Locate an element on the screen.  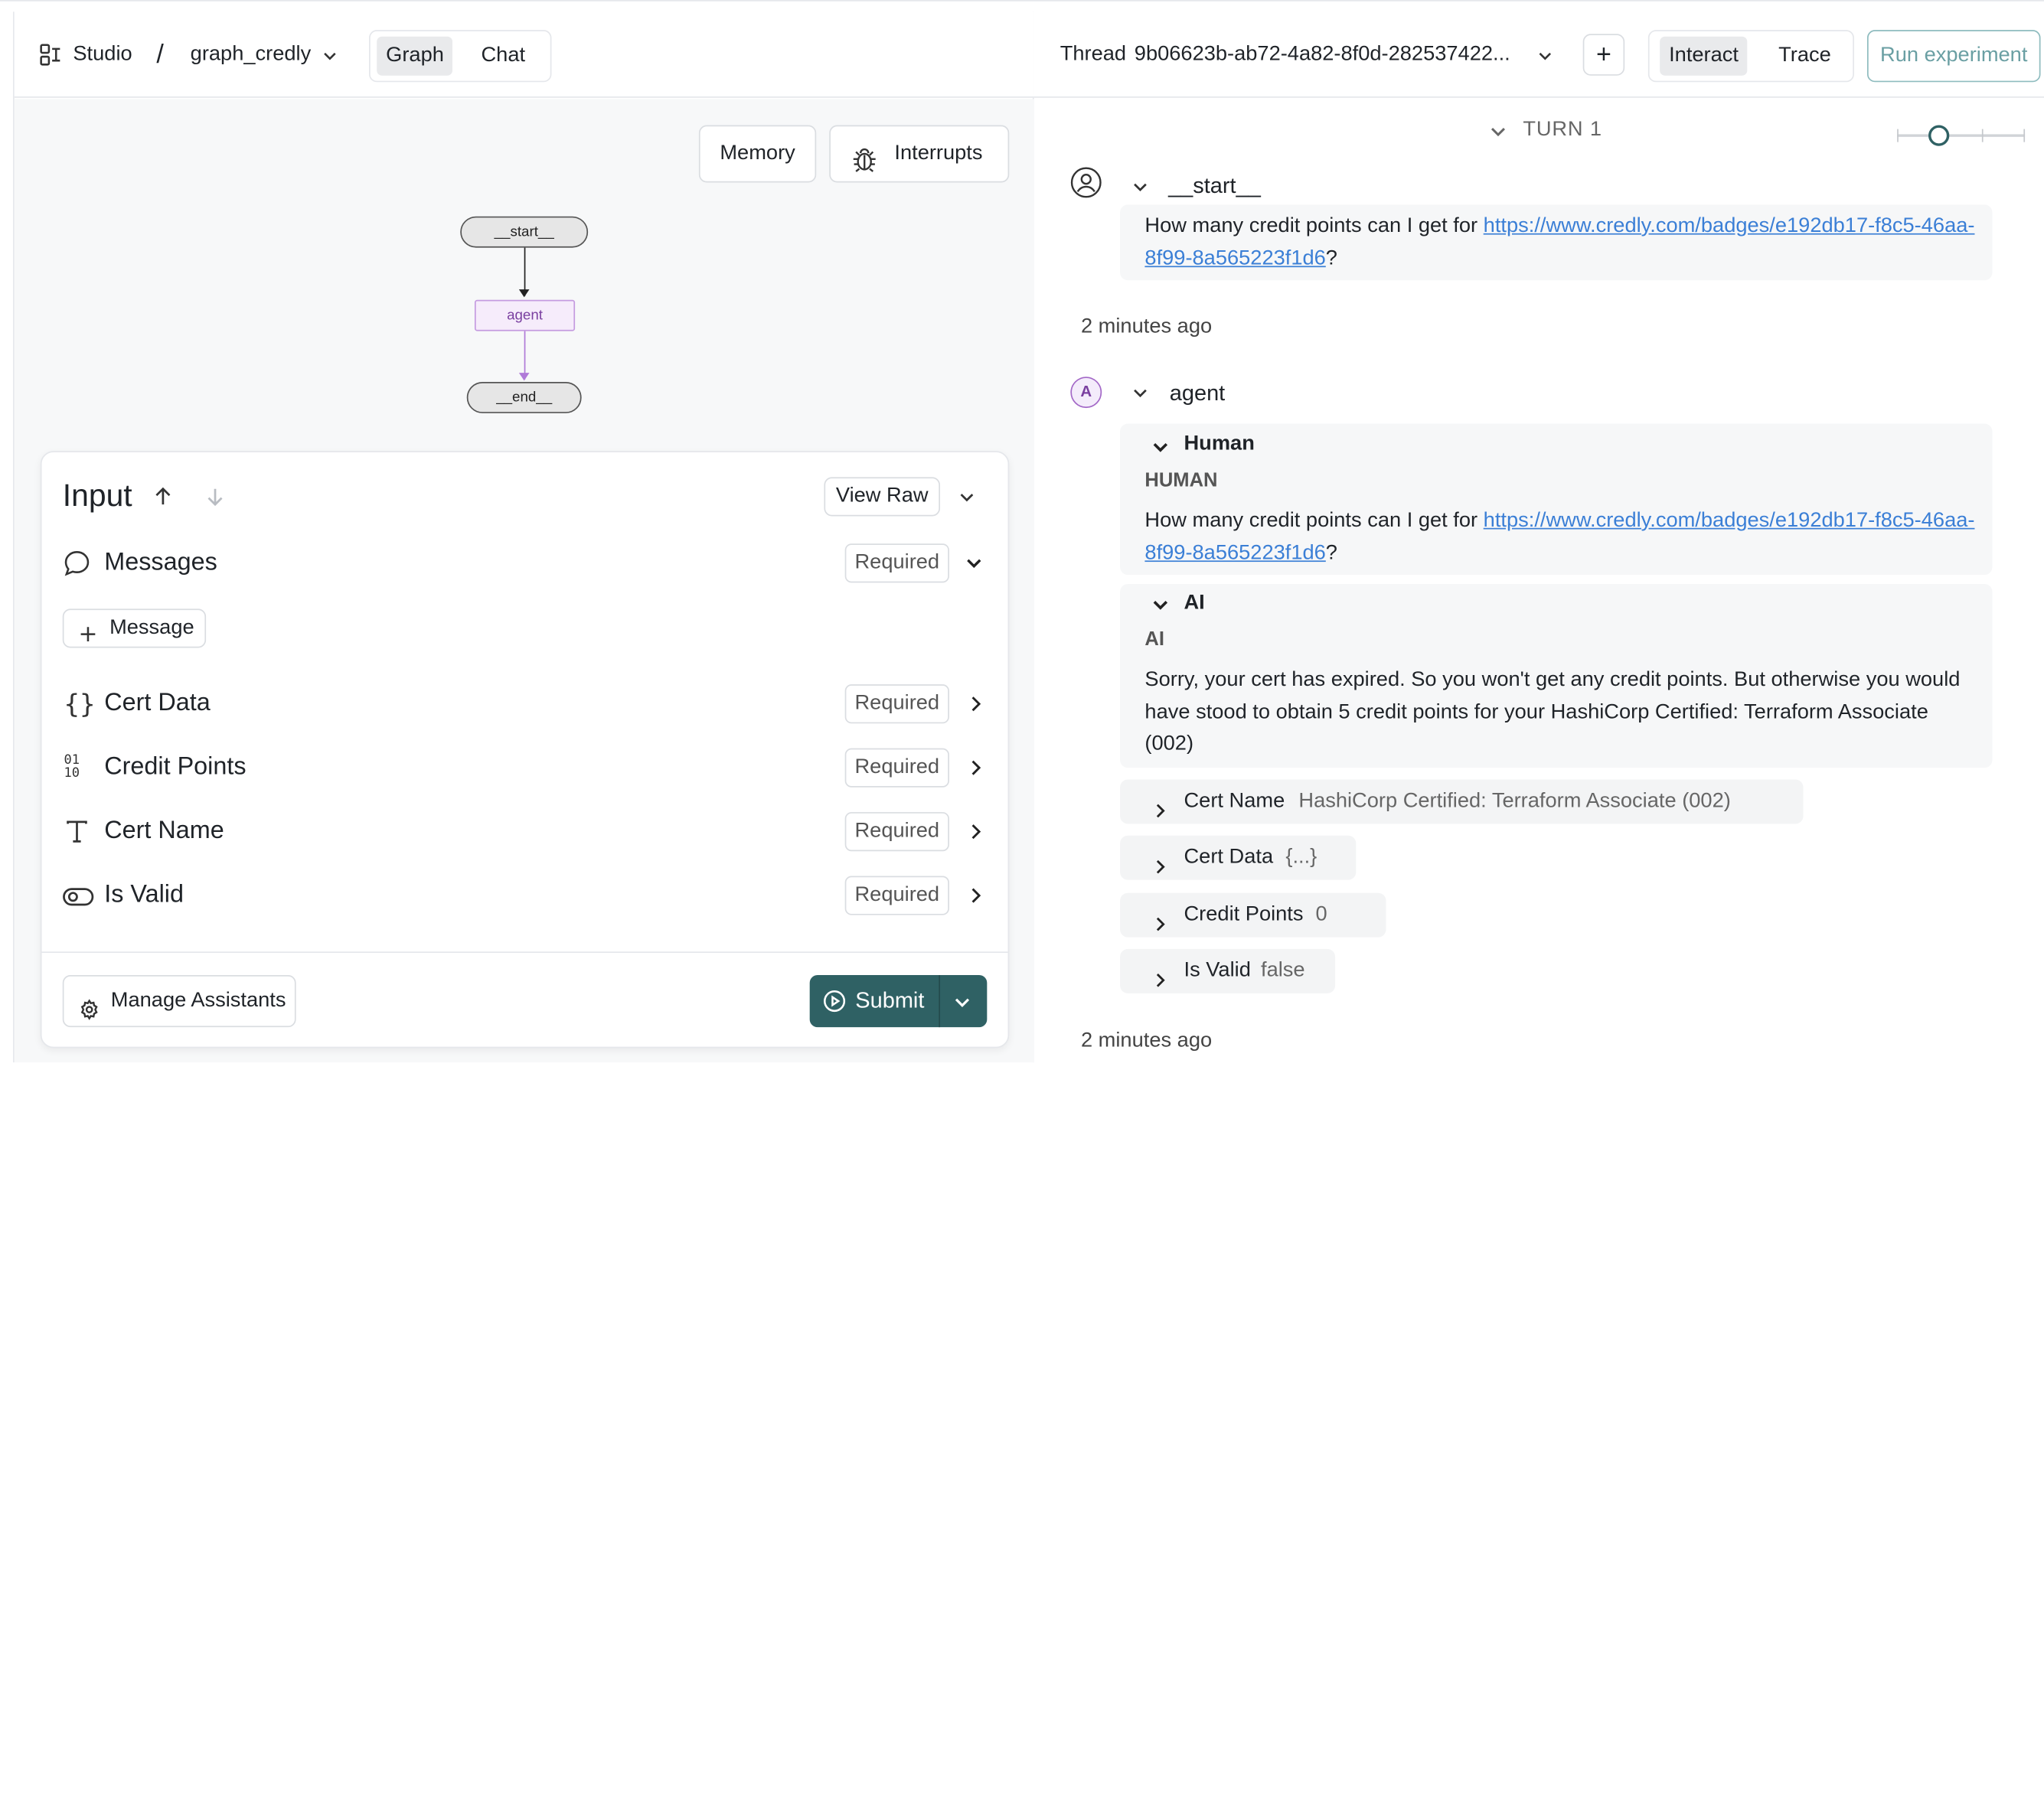
state-field-is-valid: Is Valid false is located at coordinates (1228, 970).